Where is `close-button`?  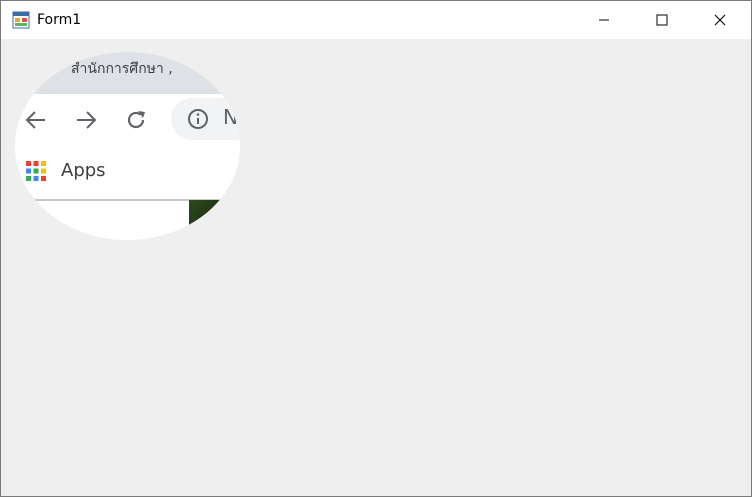
close-button is located at coordinates (720, 20).